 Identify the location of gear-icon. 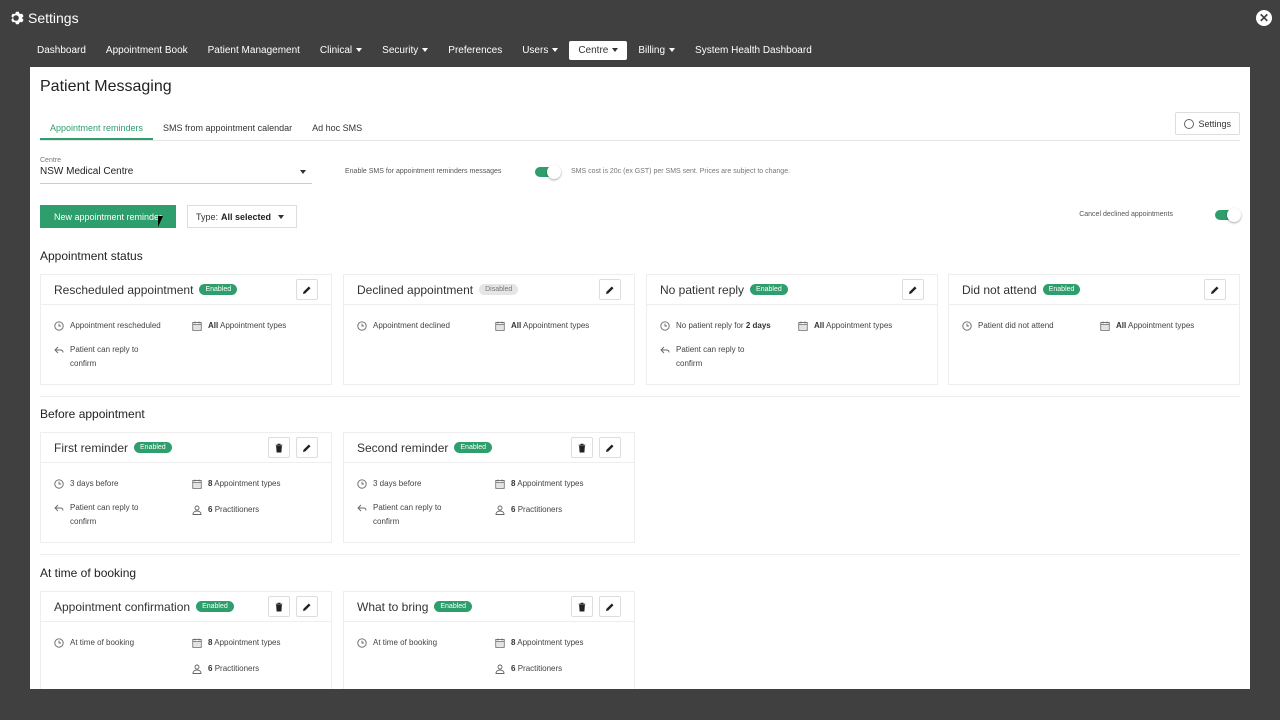
(1189, 123).